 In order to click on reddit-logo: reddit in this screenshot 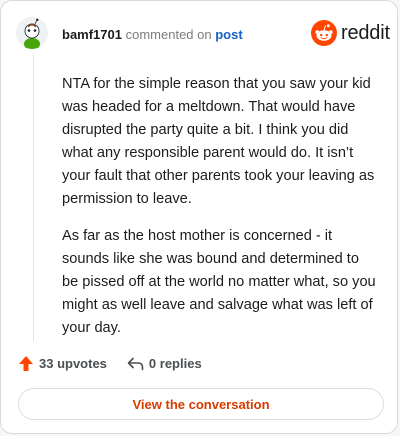, I will do `click(350, 33)`.